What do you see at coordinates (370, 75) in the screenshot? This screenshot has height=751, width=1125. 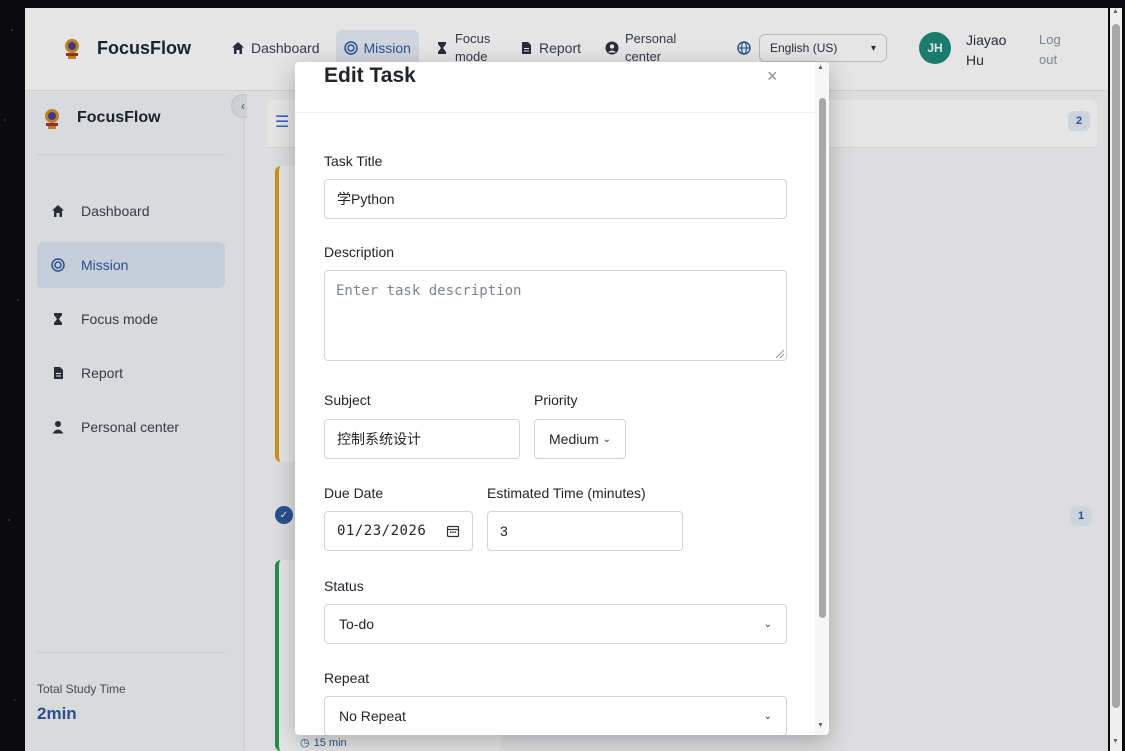 I see `modal-title: Edit Task` at bounding box center [370, 75].